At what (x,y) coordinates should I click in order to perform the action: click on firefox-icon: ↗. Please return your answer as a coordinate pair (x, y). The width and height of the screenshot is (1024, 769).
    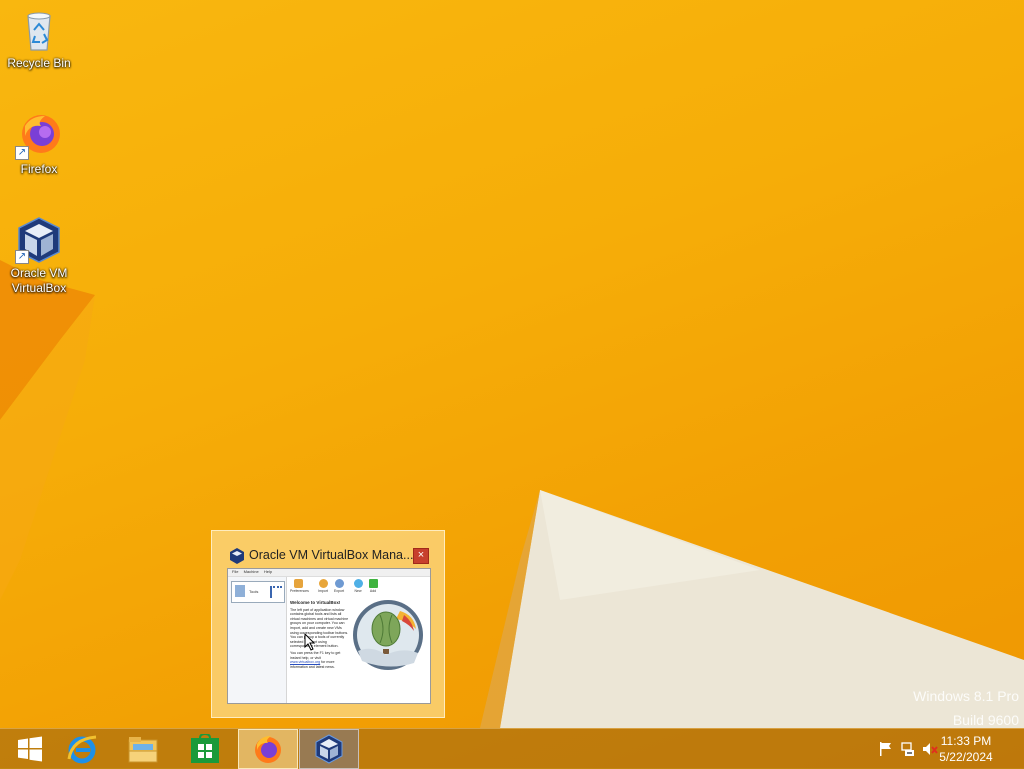
    Looking at the image, I should click on (39, 136).